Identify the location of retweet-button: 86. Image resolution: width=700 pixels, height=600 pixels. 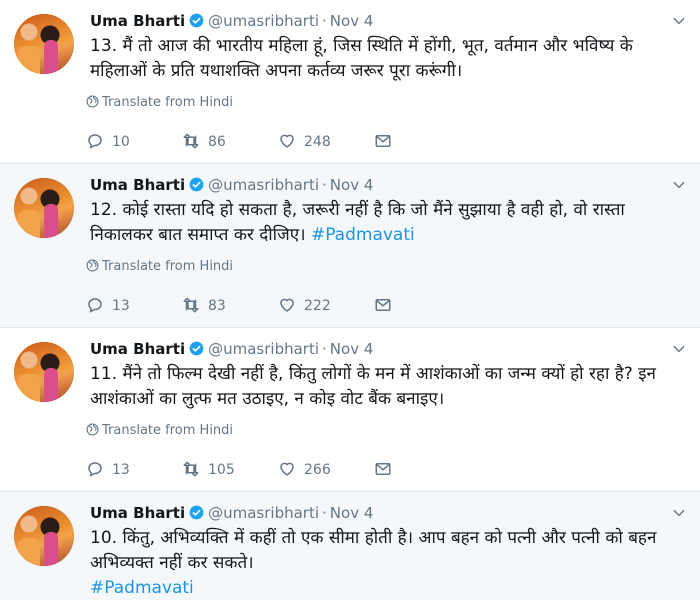
(204, 142).